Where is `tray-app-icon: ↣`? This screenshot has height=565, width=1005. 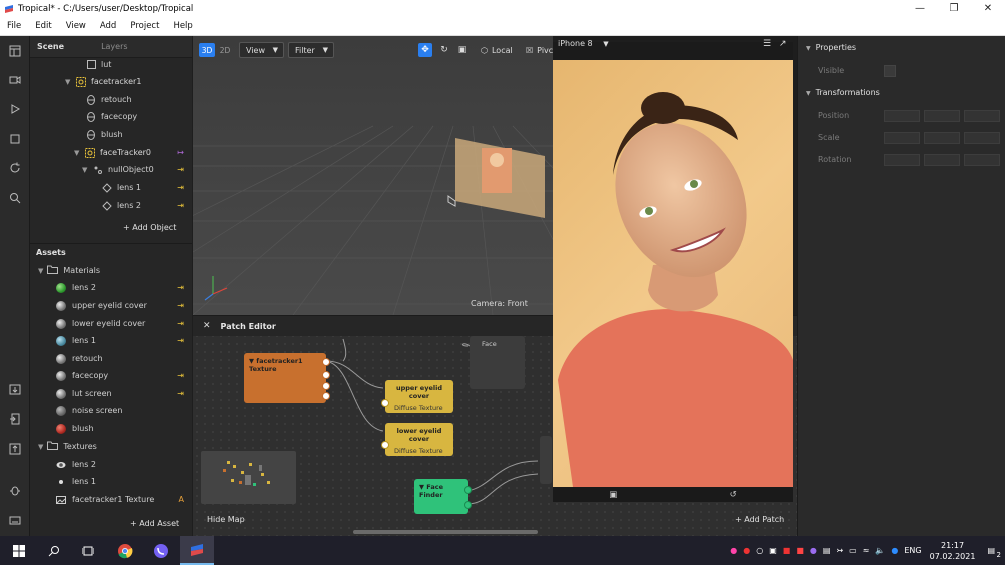 tray-app-icon: ↣ is located at coordinates (839, 550).